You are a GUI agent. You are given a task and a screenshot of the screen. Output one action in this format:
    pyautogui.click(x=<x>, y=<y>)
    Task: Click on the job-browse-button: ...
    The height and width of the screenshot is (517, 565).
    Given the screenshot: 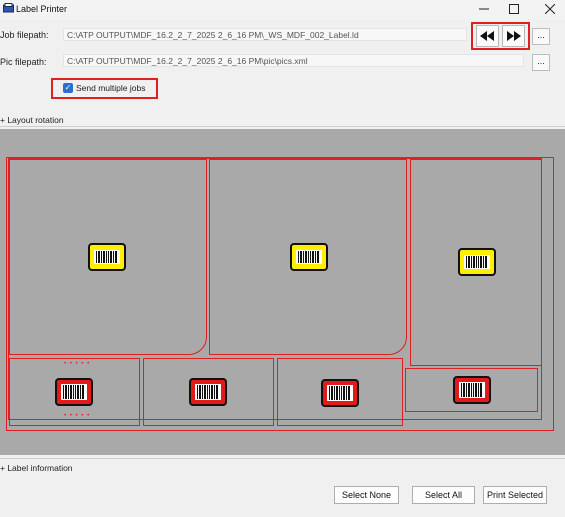 What is the action you would take?
    pyautogui.click(x=541, y=36)
    